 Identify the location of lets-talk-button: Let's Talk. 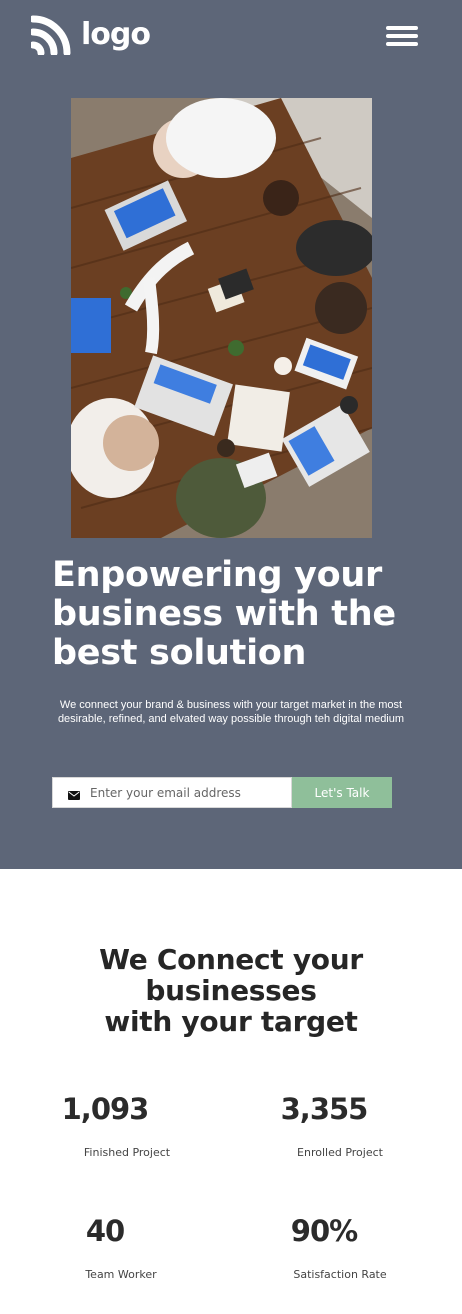
(342, 792).